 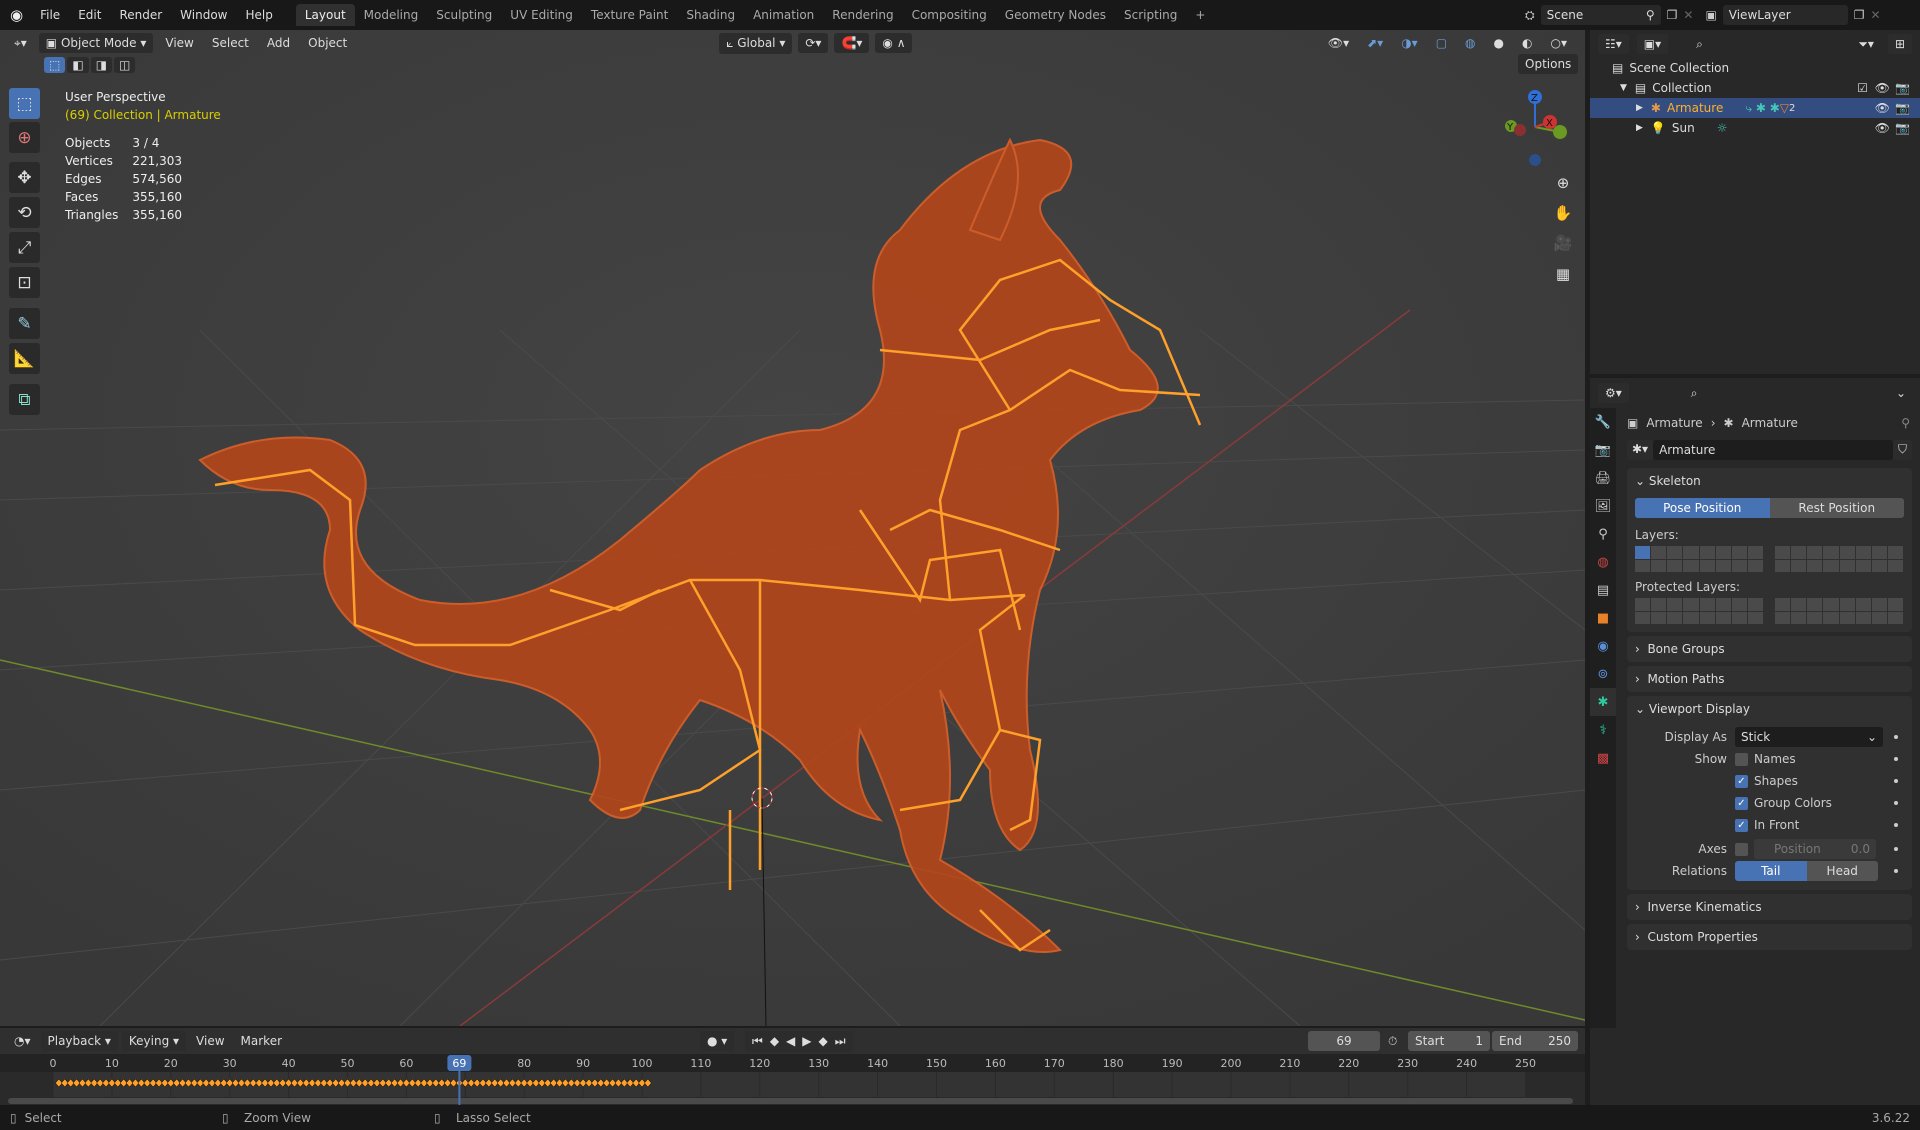 What do you see at coordinates (1769, 679) in the screenshot?
I see `motion-paths-panel: › Motion Paths` at bounding box center [1769, 679].